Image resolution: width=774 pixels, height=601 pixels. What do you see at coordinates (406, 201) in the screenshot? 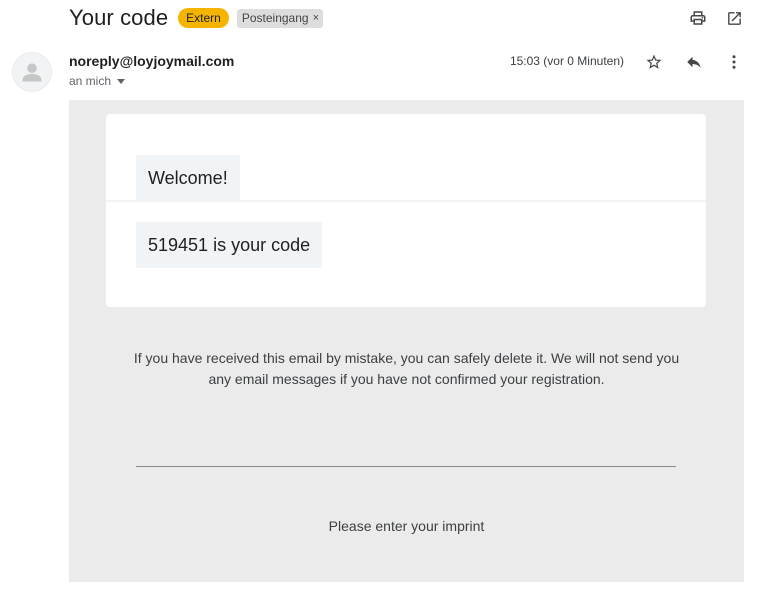
I see `card-divider` at bounding box center [406, 201].